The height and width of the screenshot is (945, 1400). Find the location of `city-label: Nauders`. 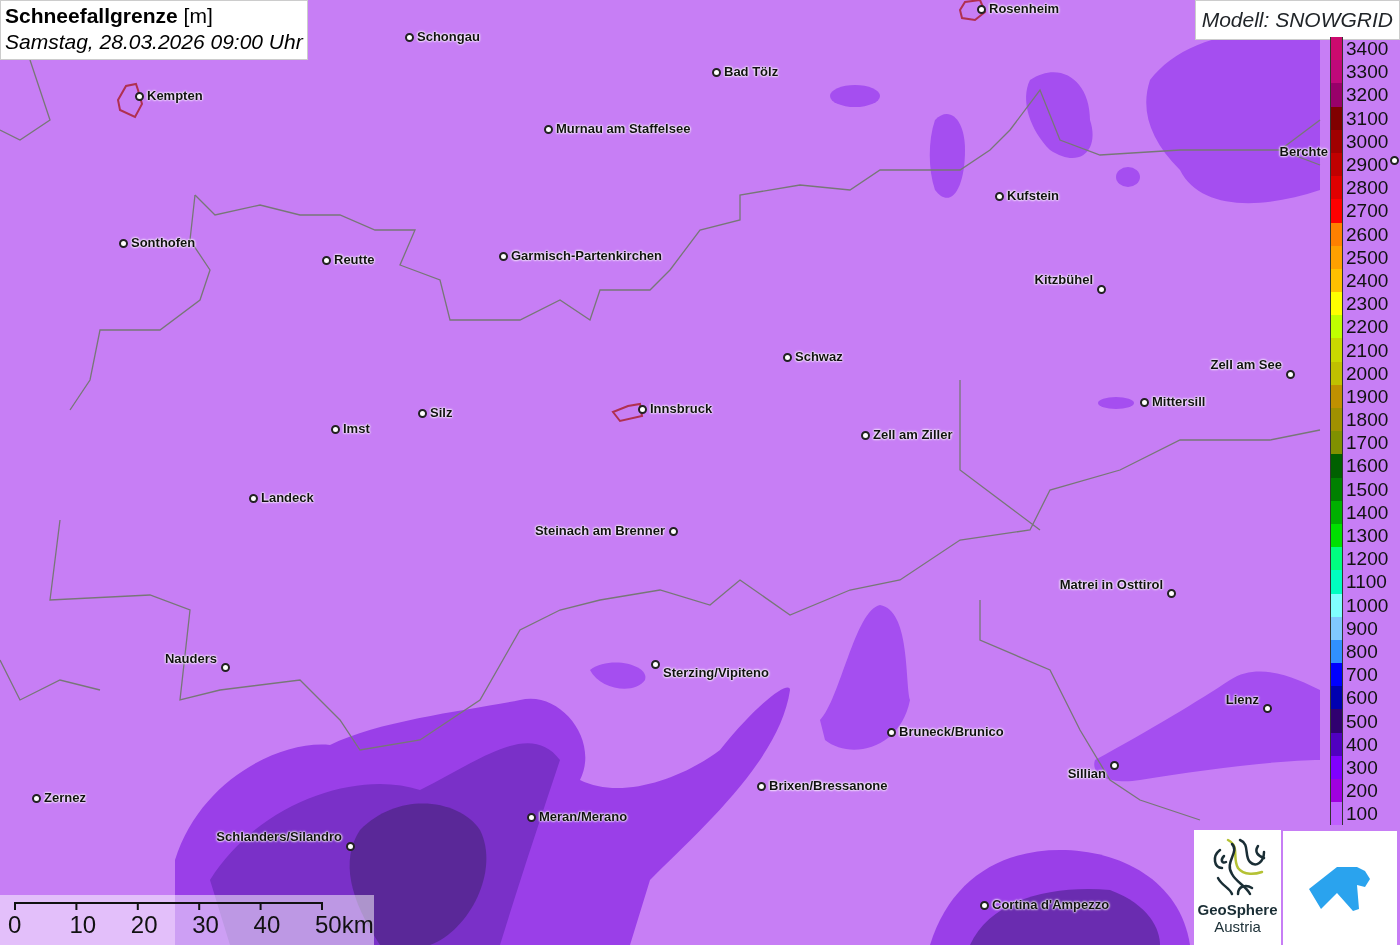

city-label: Nauders is located at coordinates (190, 658).